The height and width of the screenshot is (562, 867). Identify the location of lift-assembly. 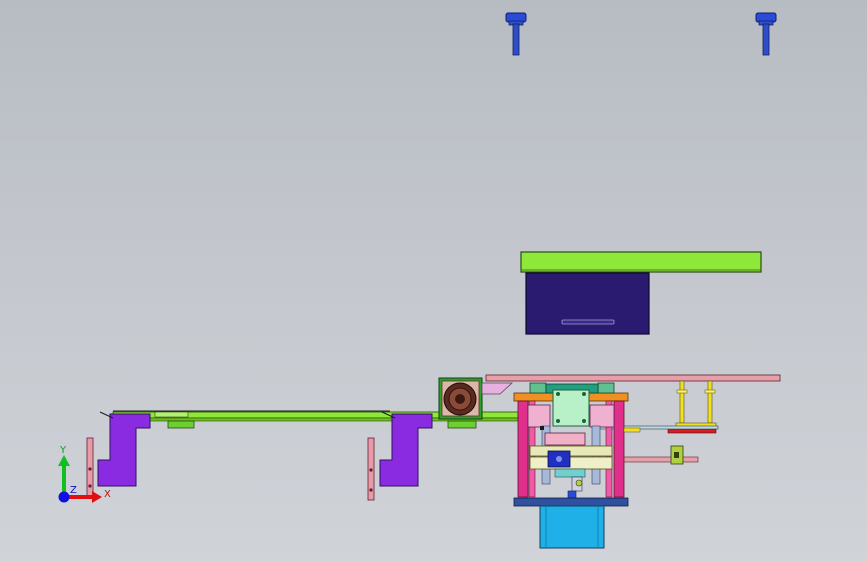
(577, 465).